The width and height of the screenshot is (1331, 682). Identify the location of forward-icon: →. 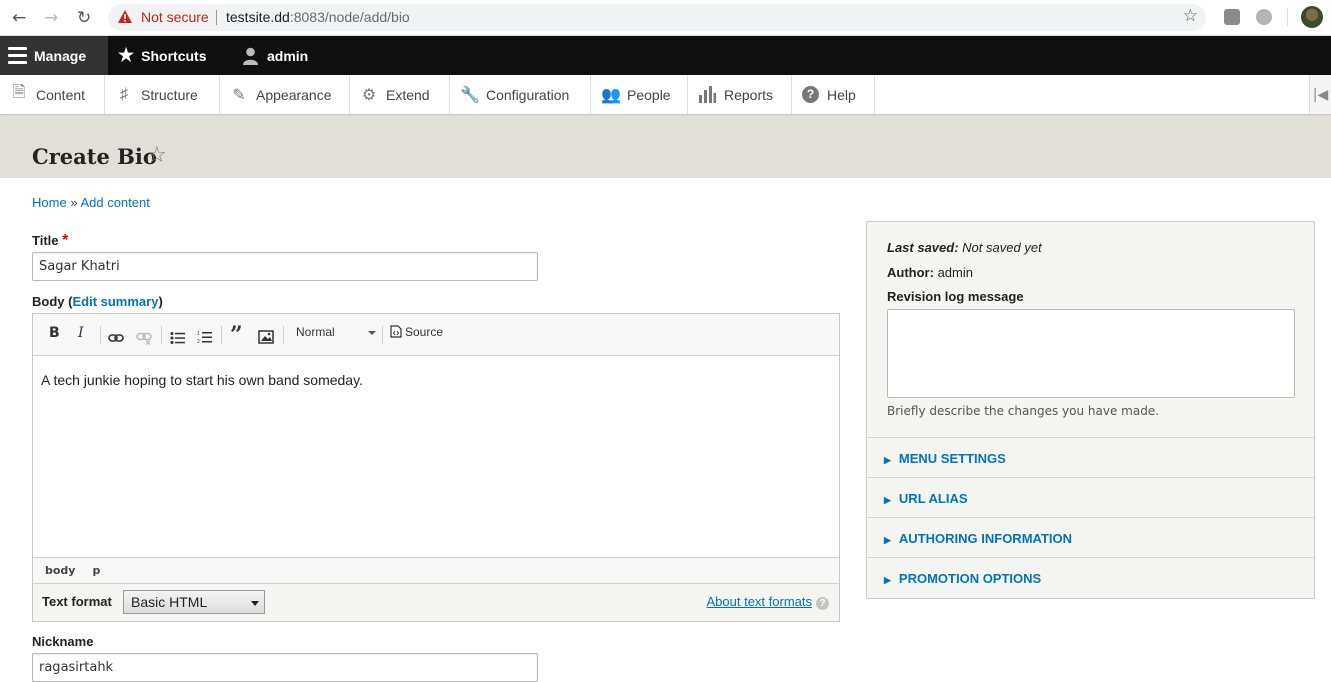
(51, 18).